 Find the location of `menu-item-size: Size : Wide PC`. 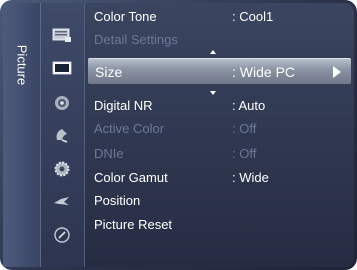

menu-item-size: Size : Wide PC is located at coordinates (219, 71).